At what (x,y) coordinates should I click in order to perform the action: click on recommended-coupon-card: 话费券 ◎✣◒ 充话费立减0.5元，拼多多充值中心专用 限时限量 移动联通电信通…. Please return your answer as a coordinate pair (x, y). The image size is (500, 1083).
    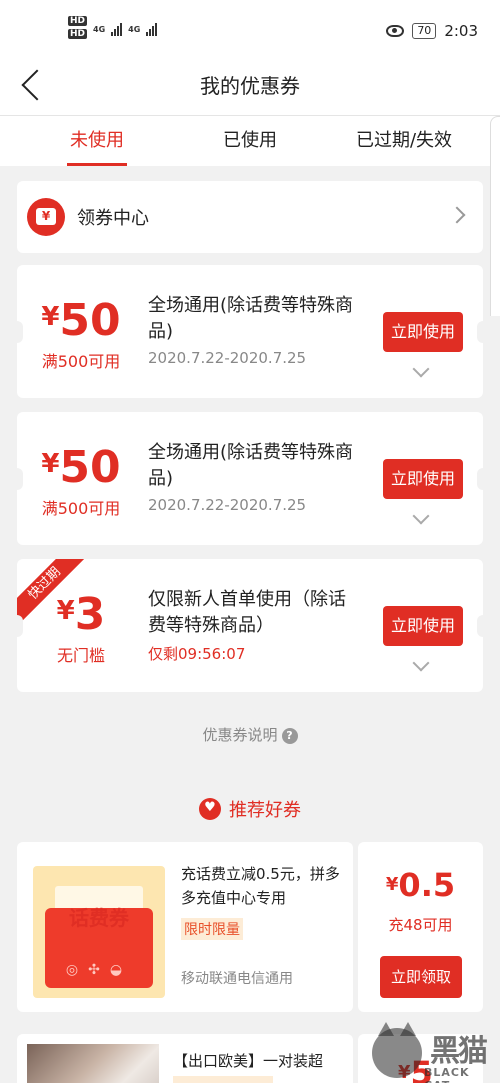
    Looking at the image, I should click on (185, 927).